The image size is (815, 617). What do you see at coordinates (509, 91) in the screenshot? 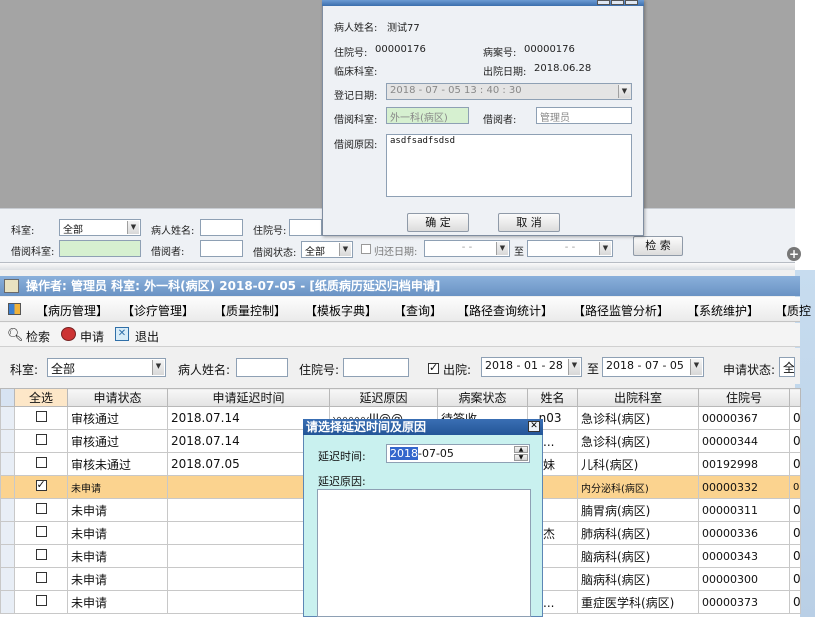
I see `d1-register-date-picker: 2018 - 07 - 05 13 : 40 : 30 ▼` at bounding box center [509, 91].